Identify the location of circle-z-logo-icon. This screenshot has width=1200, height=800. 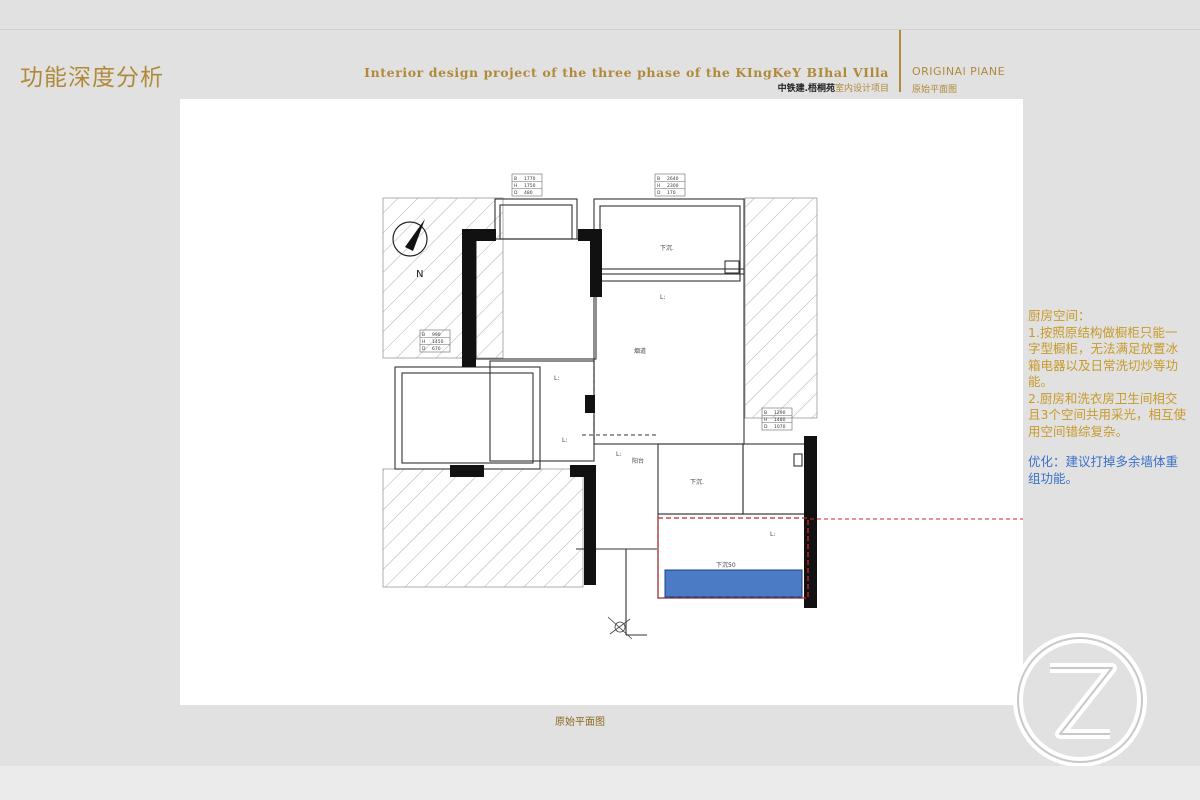
(1080, 702).